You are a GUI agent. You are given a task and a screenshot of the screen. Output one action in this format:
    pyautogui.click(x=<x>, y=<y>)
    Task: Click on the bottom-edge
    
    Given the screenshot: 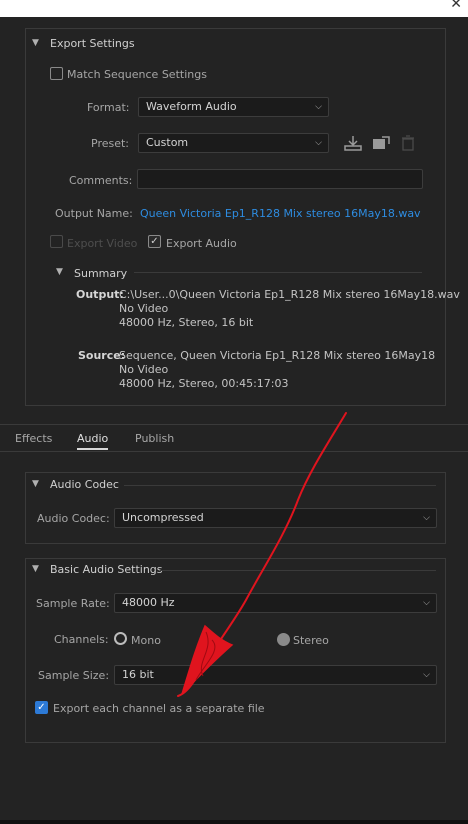 What is the action you would take?
    pyautogui.click(x=234, y=822)
    